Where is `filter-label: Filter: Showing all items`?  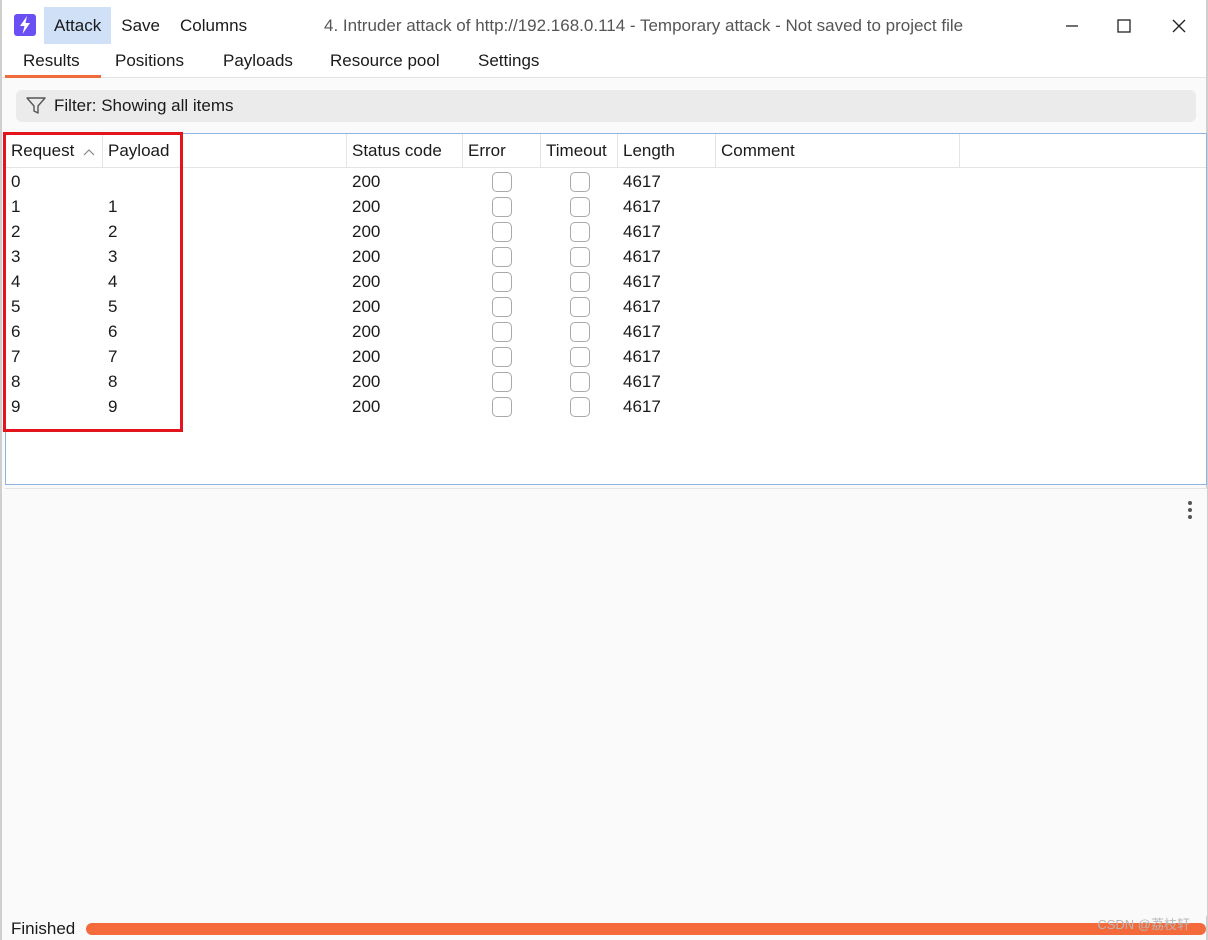
filter-label: Filter: Showing all items is located at coordinates (144, 105).